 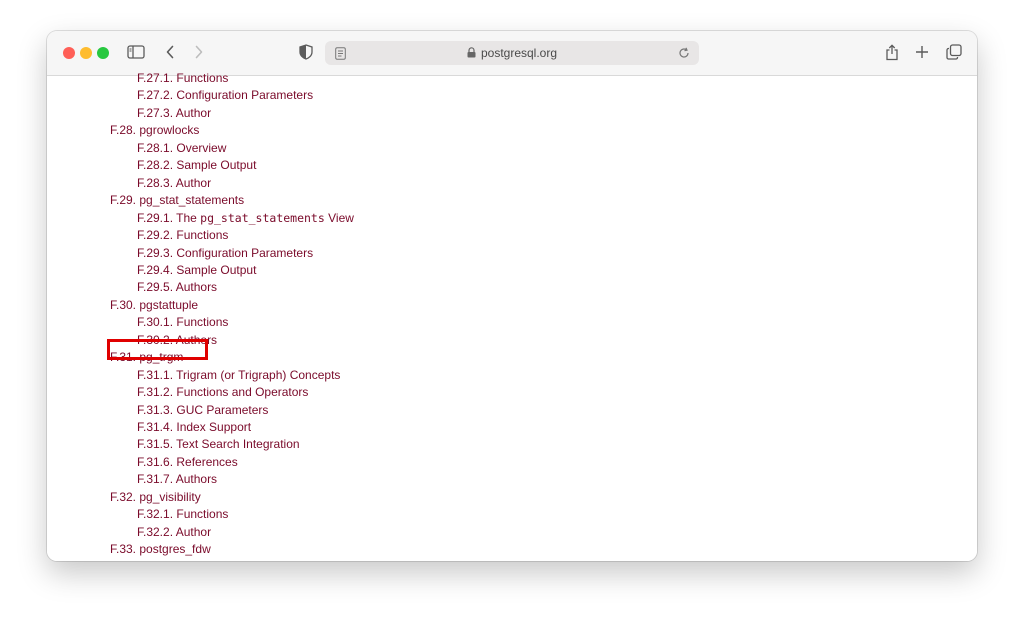 I want to click on zoom-window-button, so click(x=103, y=53).